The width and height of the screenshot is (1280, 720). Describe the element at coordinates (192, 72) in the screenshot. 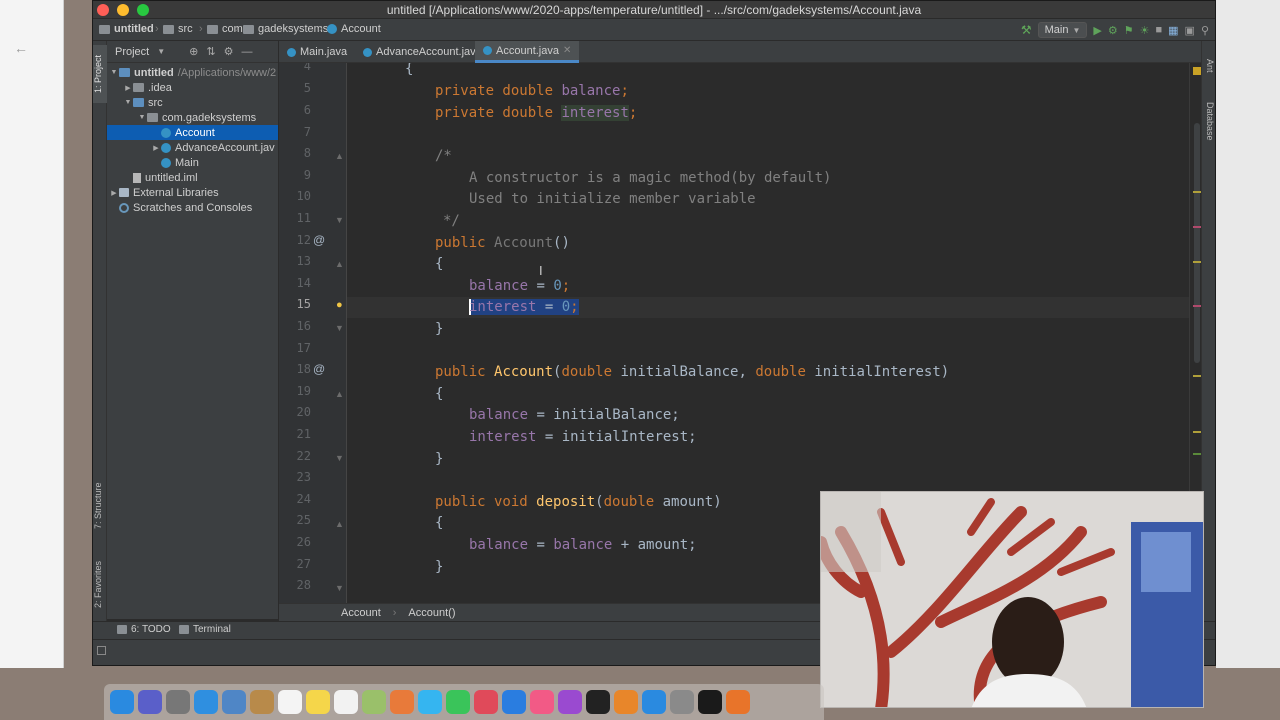

I see `tree-item-untitled: ▼ untitled /Applications/www/2` at that location.